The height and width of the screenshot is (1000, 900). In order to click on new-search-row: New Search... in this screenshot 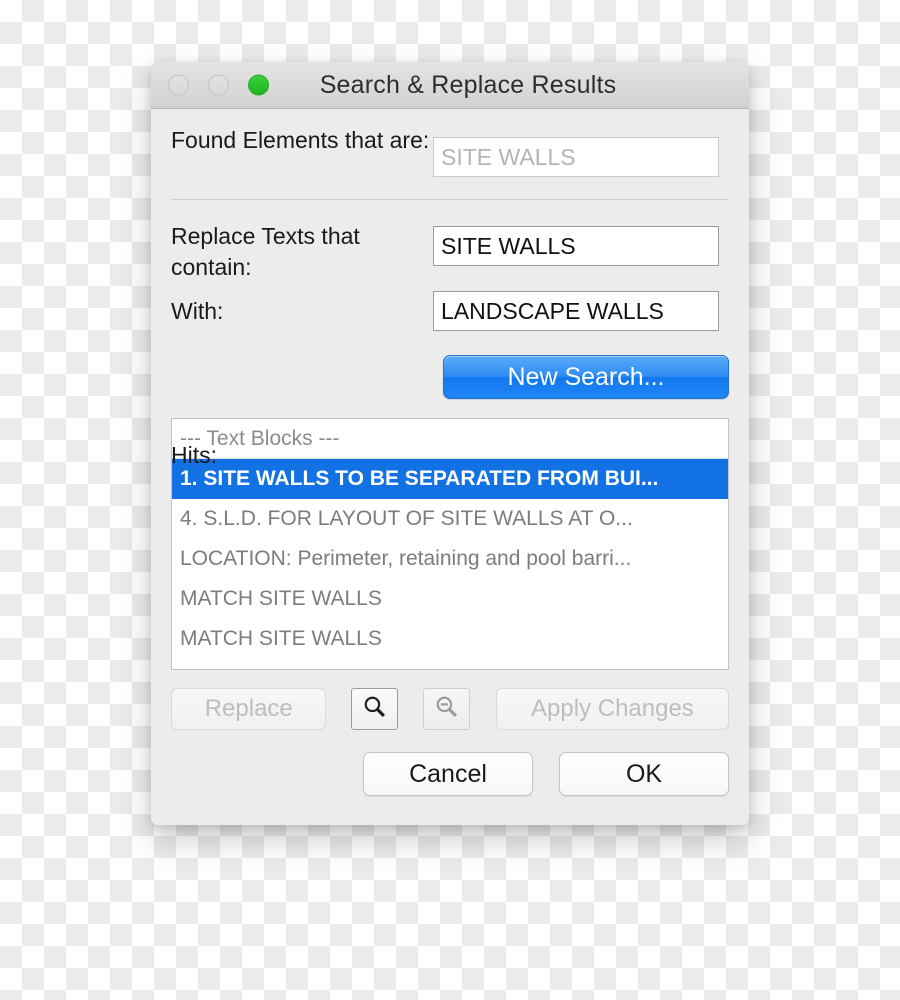, I will do `click(450, 377)`.